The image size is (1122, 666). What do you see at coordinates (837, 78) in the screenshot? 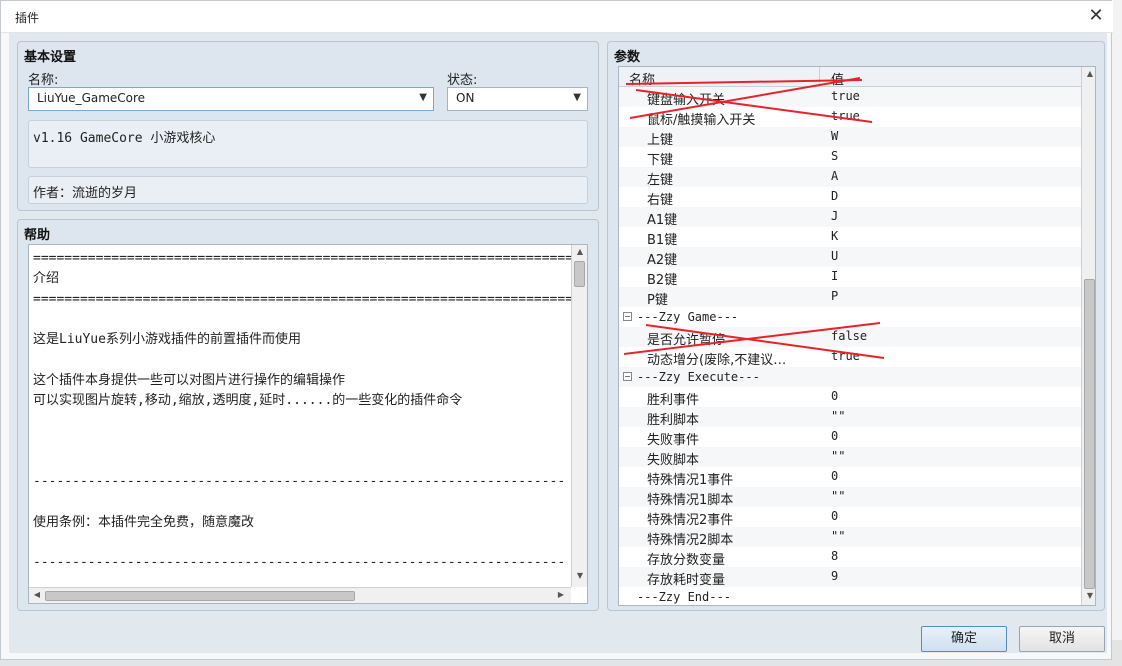
I see `column-header-value: 值` at bounding box center [837, 78].